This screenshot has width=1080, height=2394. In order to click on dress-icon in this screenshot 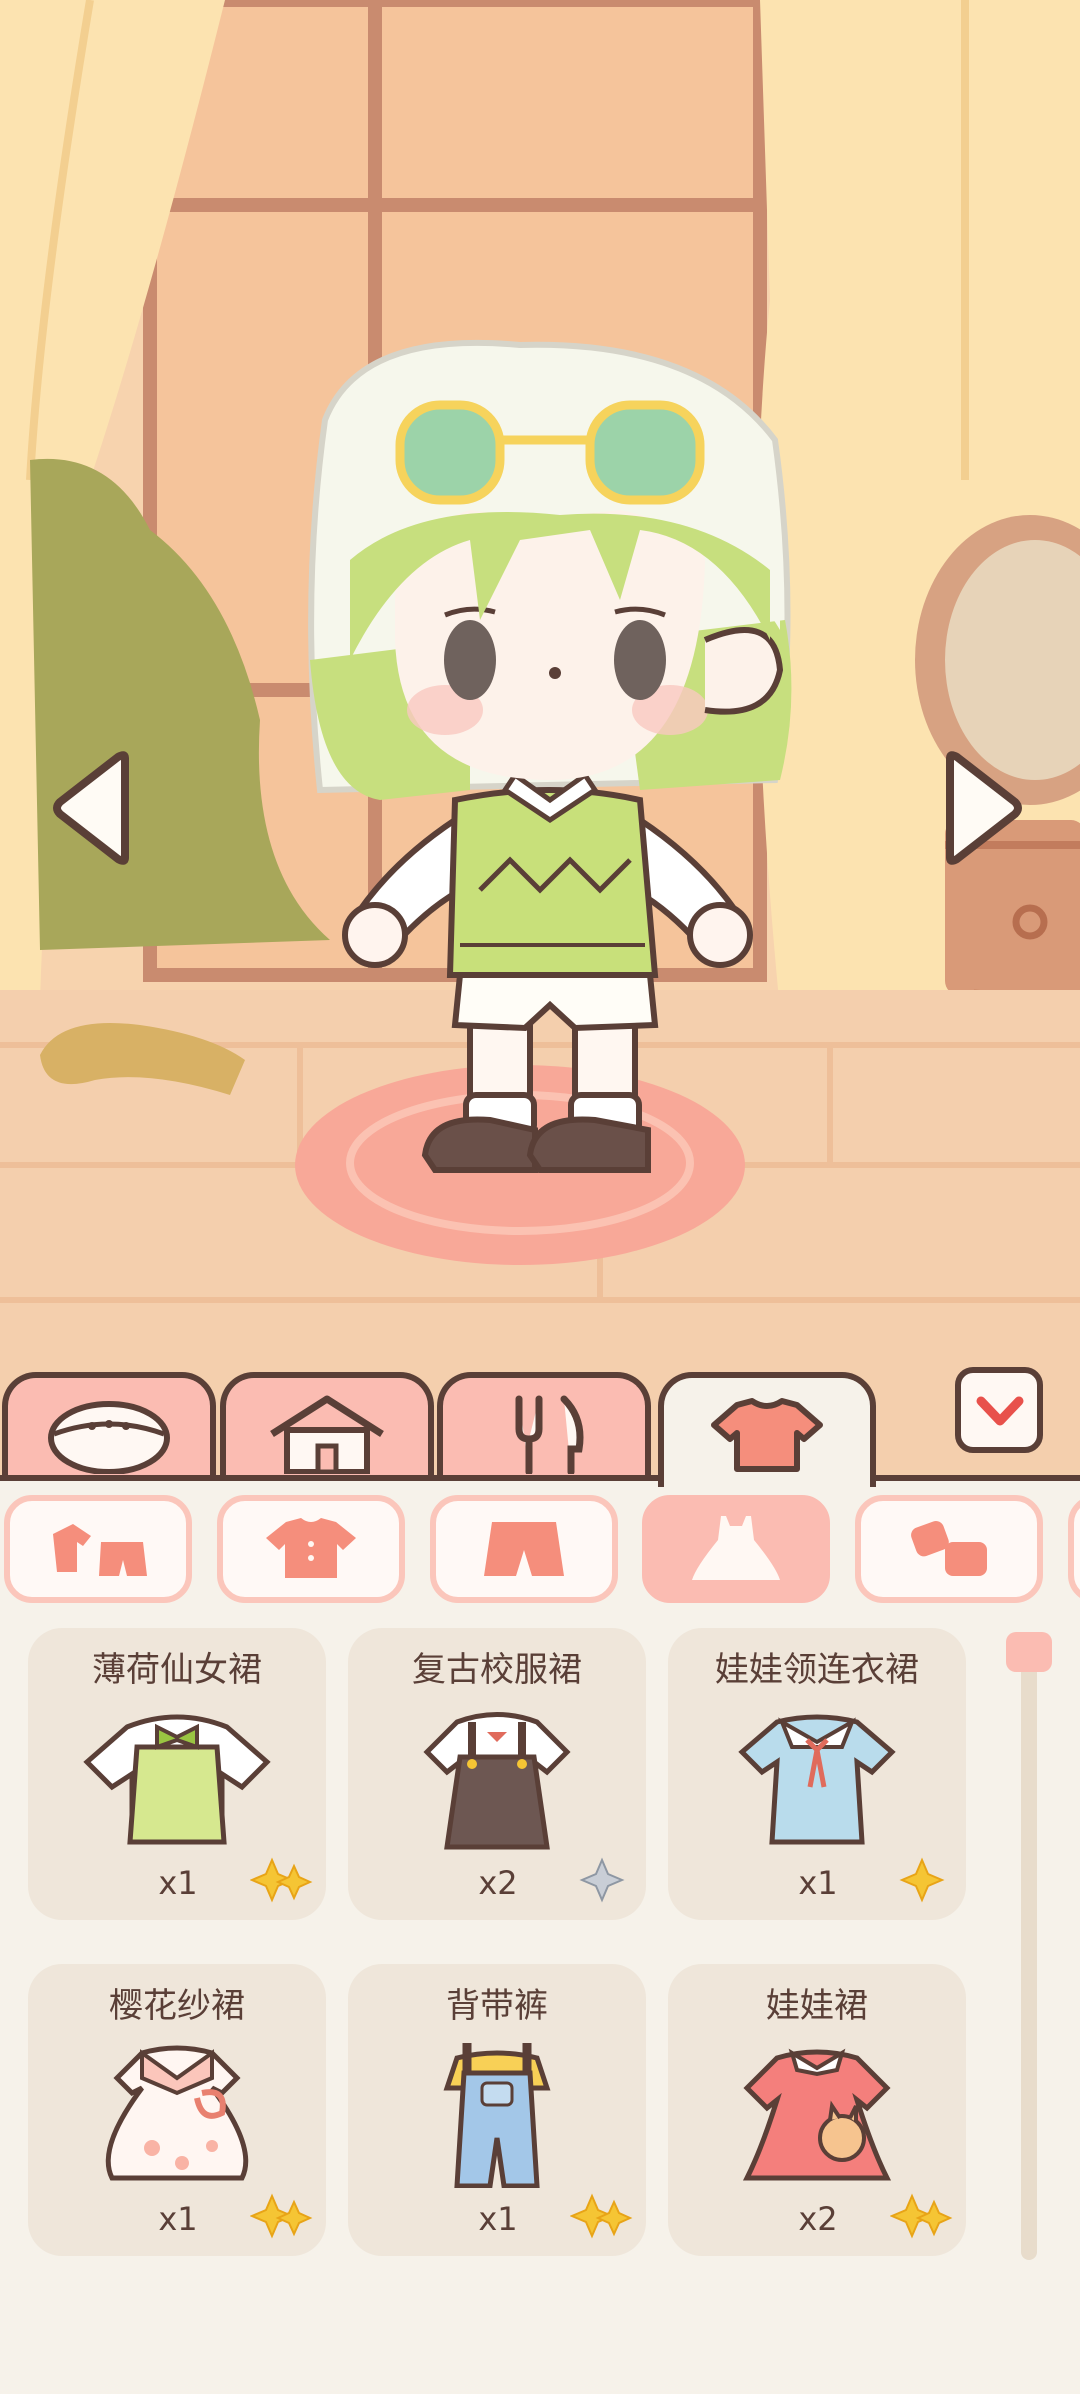, I will do `click(736, 1548)`.